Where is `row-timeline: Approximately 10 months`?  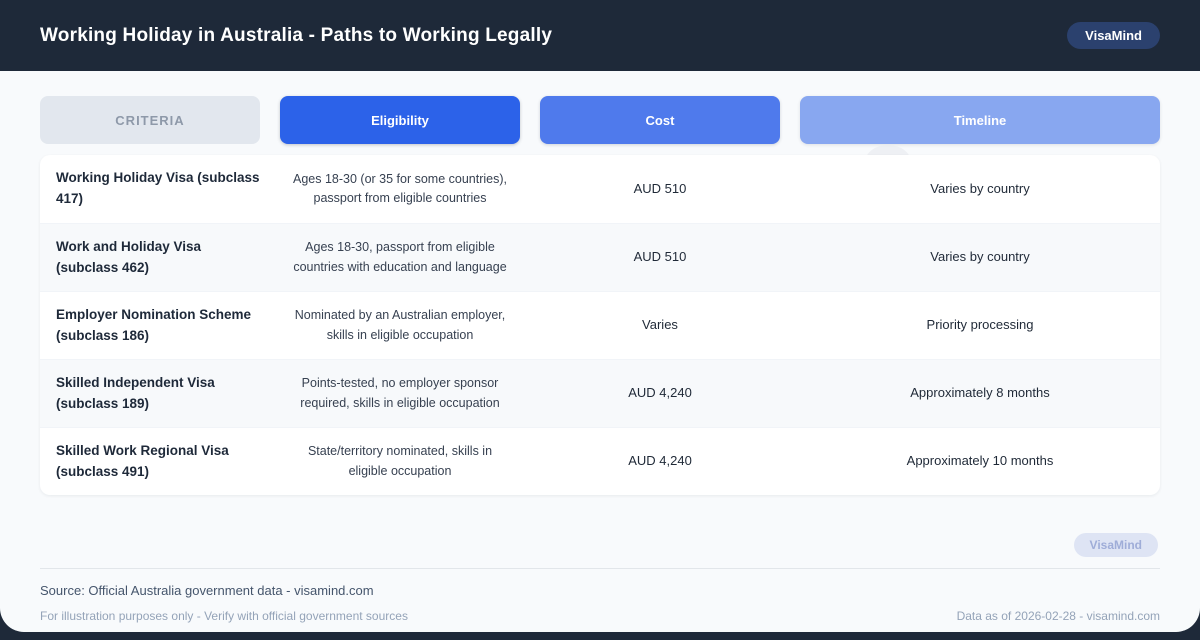
row-timeline: Approximately 10 months is located at coordinates (980, 461).